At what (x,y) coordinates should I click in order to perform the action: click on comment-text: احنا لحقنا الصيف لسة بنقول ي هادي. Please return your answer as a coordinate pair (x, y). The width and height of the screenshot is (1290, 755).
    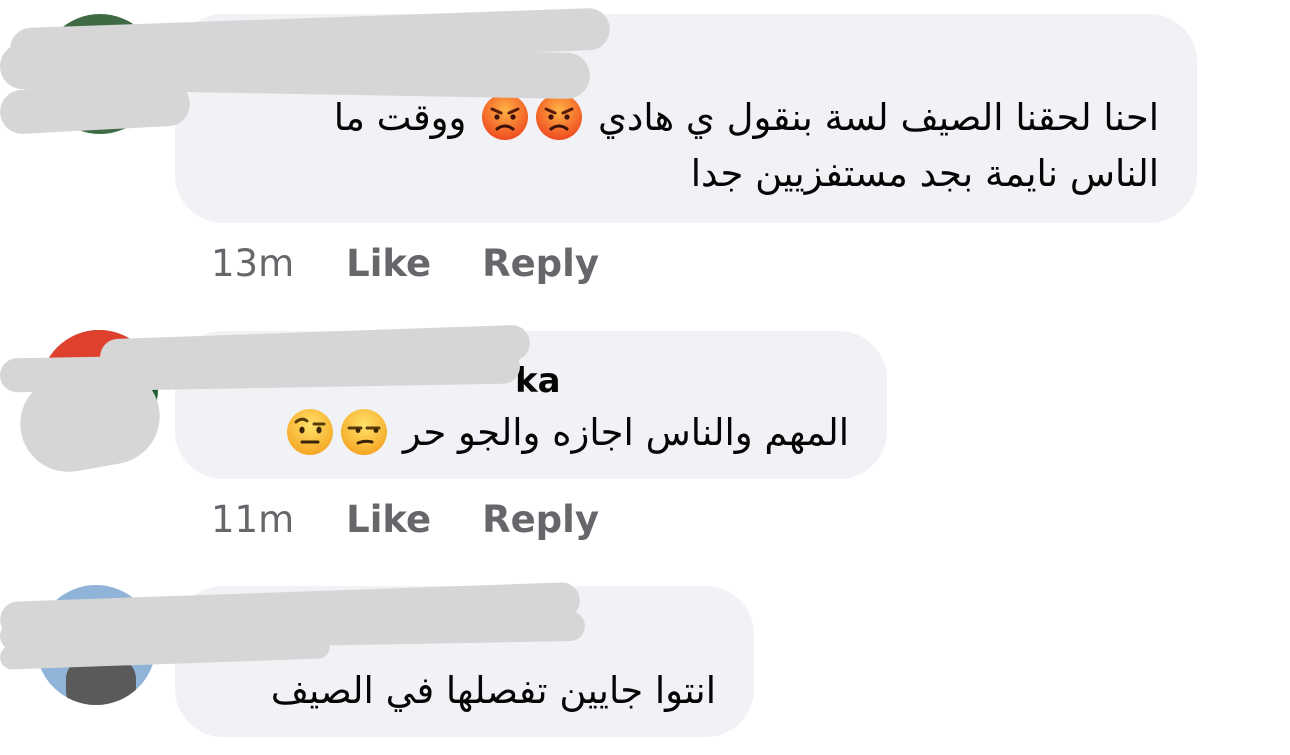
    Looking at the image, I should click on (878, 117).